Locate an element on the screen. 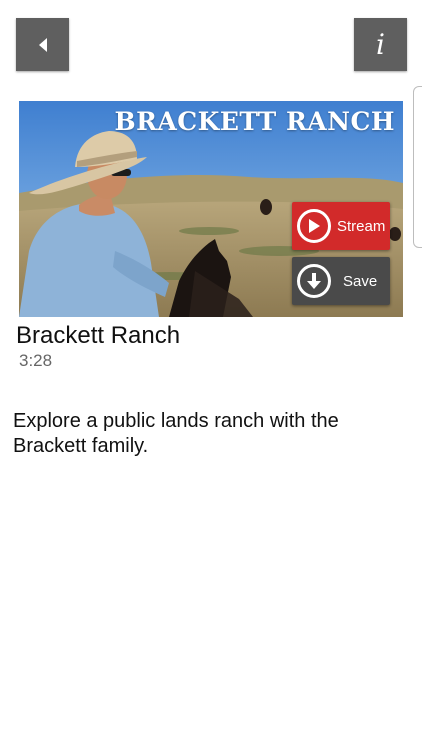 The image size is (422, 750). stream-button: Stream is located at coordinates (341, 226).